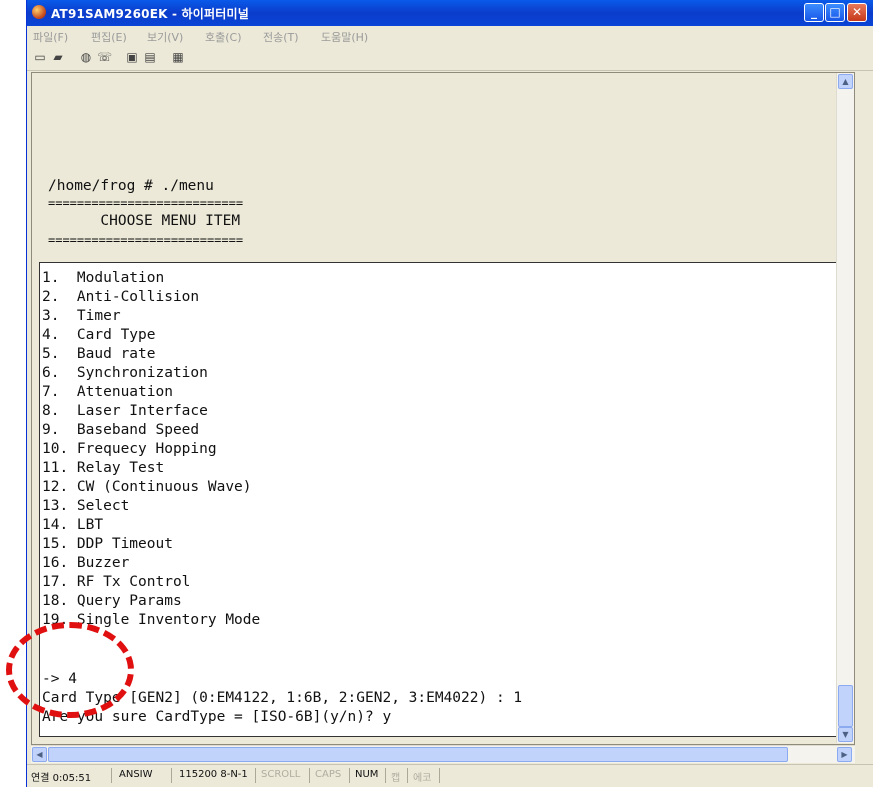 This screenshot has width=873, height=787. I want to click on new-icon: ▭, so click(40, 57).